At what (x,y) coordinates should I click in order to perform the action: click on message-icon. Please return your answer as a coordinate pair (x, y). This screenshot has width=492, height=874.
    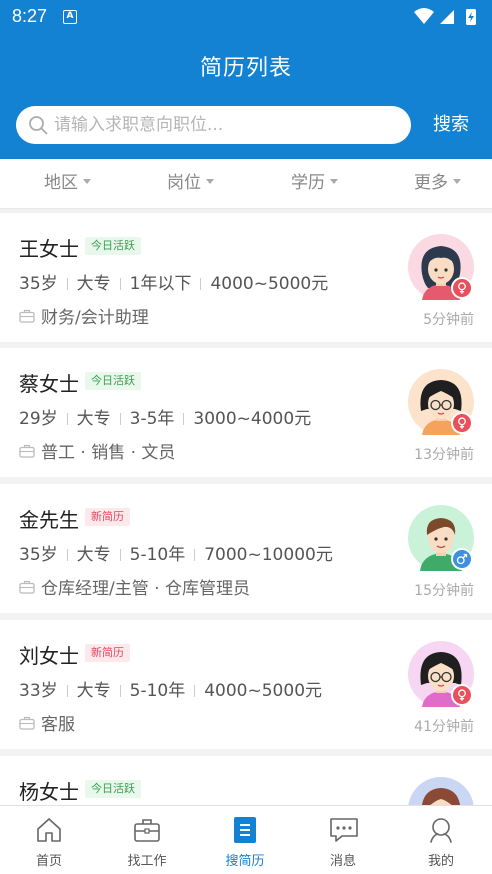
    Looking at the image, I should click on (344, 830).